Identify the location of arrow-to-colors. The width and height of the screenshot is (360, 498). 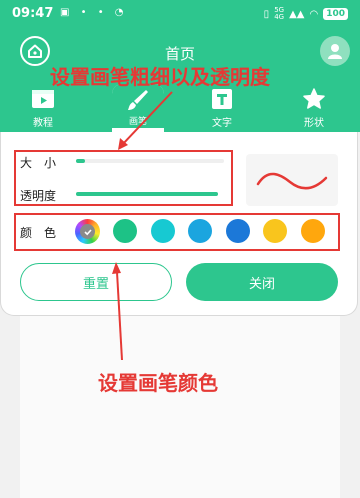
(117, 311).